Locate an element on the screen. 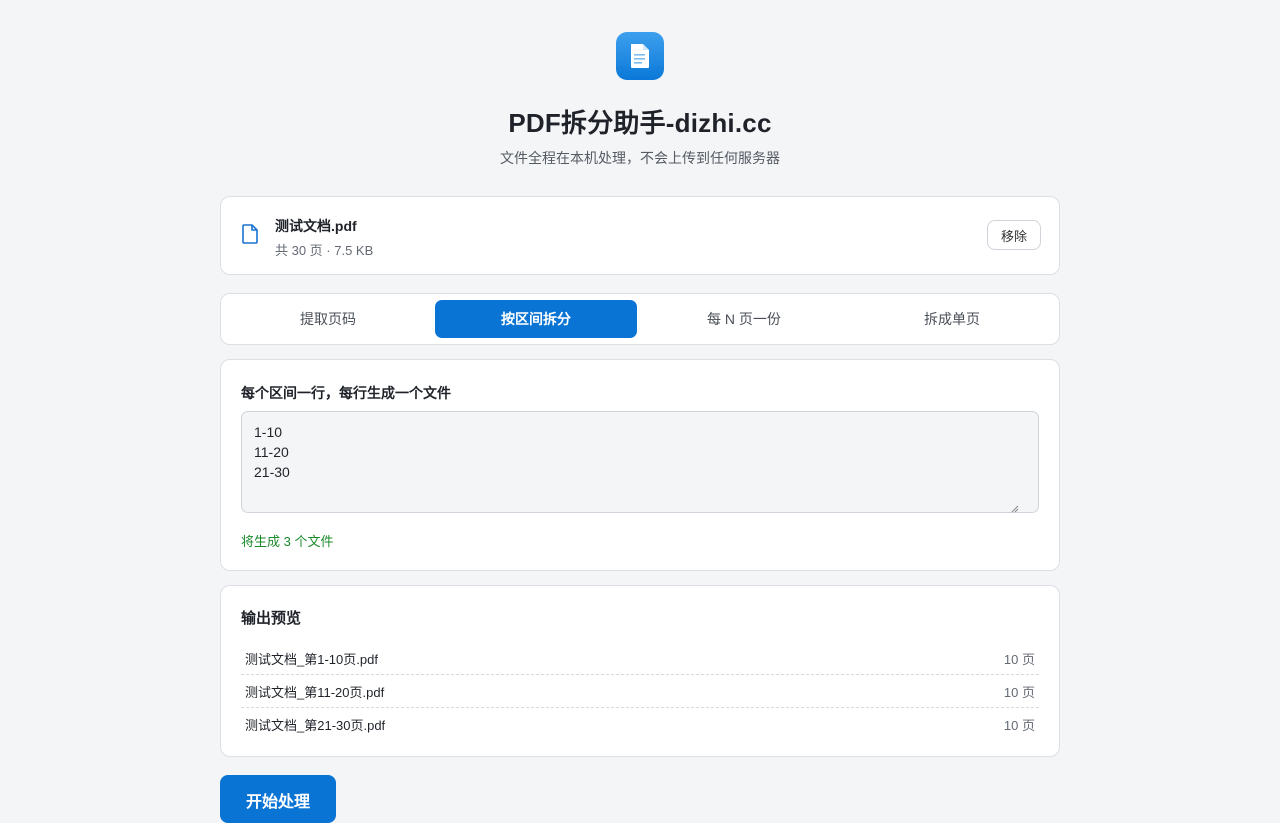  range-textarea: 1-10 11-20 21-30 is located at coordinates (640, 462).